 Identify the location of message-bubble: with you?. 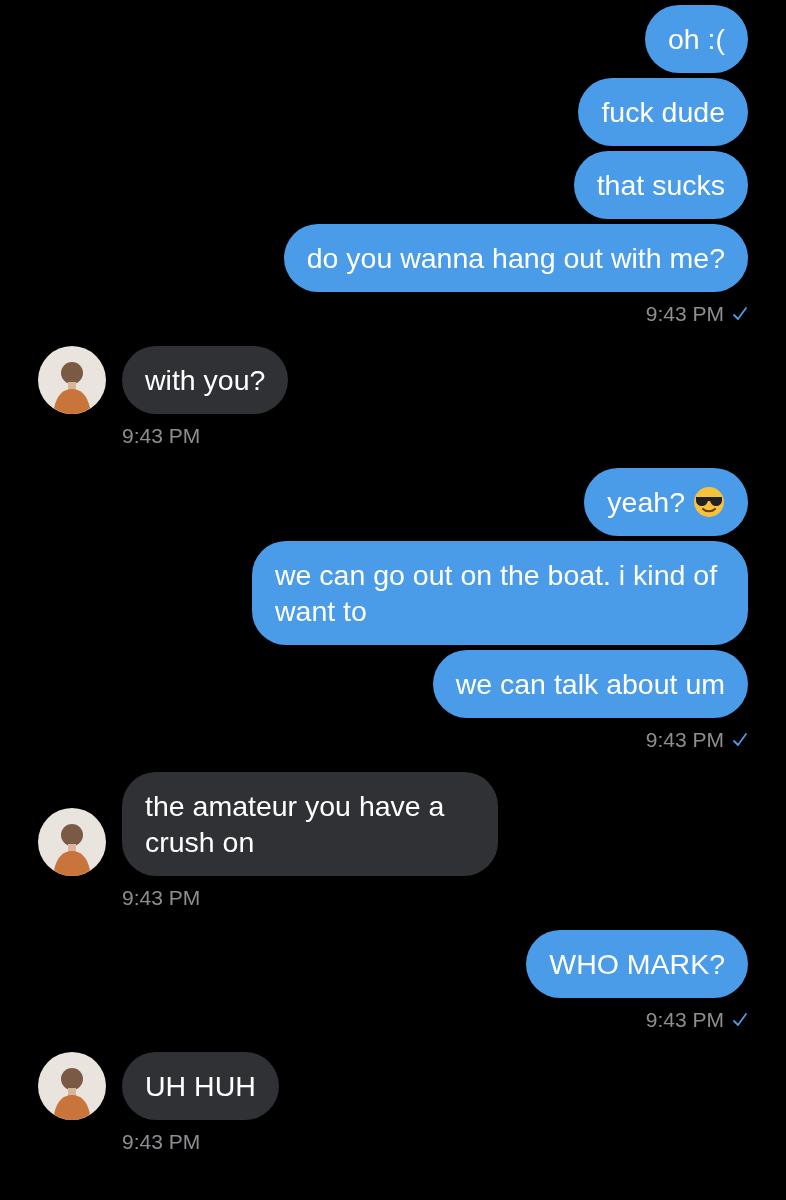
(205, 380).